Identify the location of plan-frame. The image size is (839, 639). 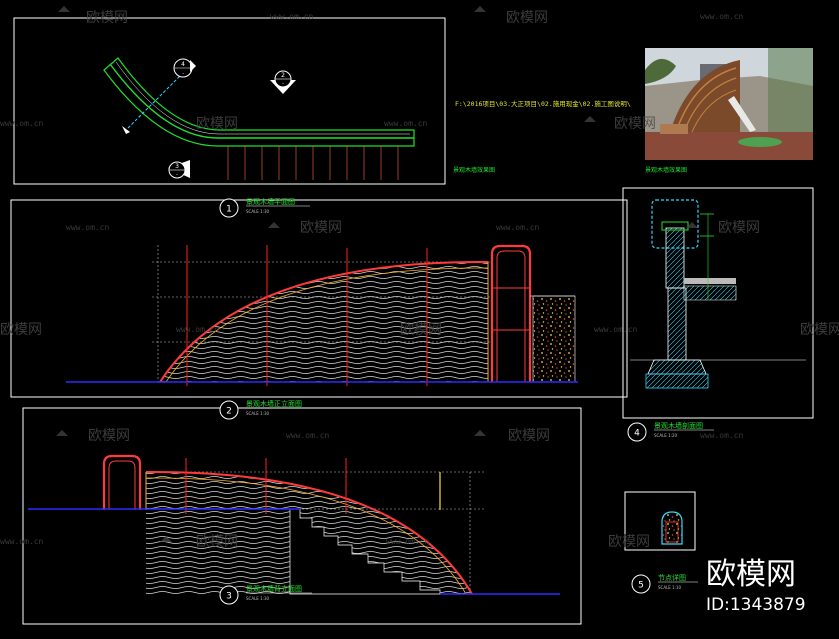
(229, 101).